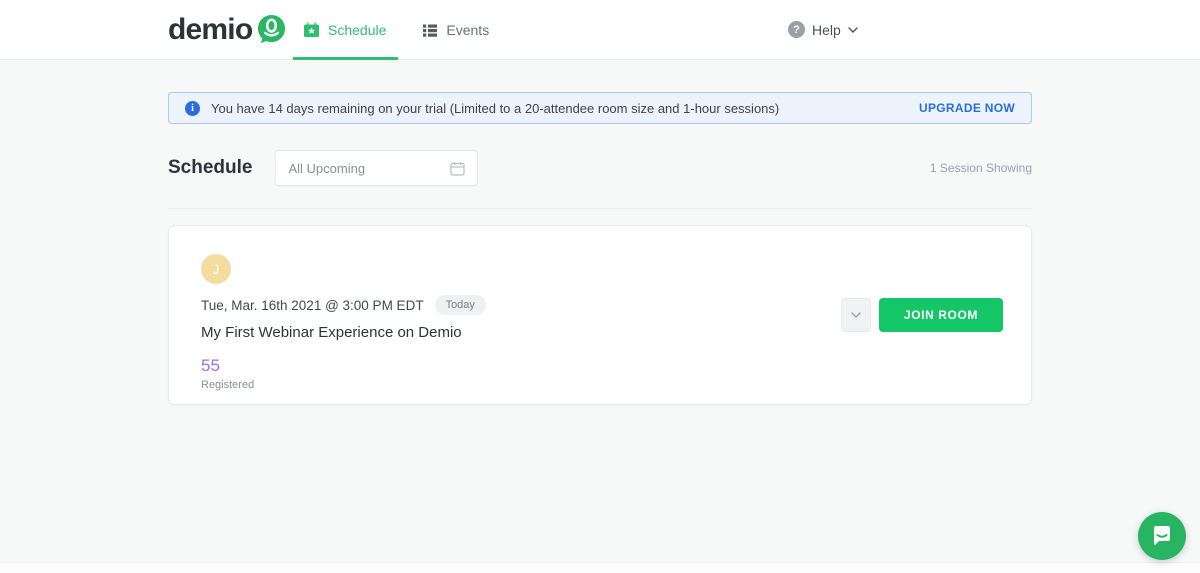 The height and width of the screenshot is (573, 1200). I want to click on chat-bubble-icon, so click(1162, 536).